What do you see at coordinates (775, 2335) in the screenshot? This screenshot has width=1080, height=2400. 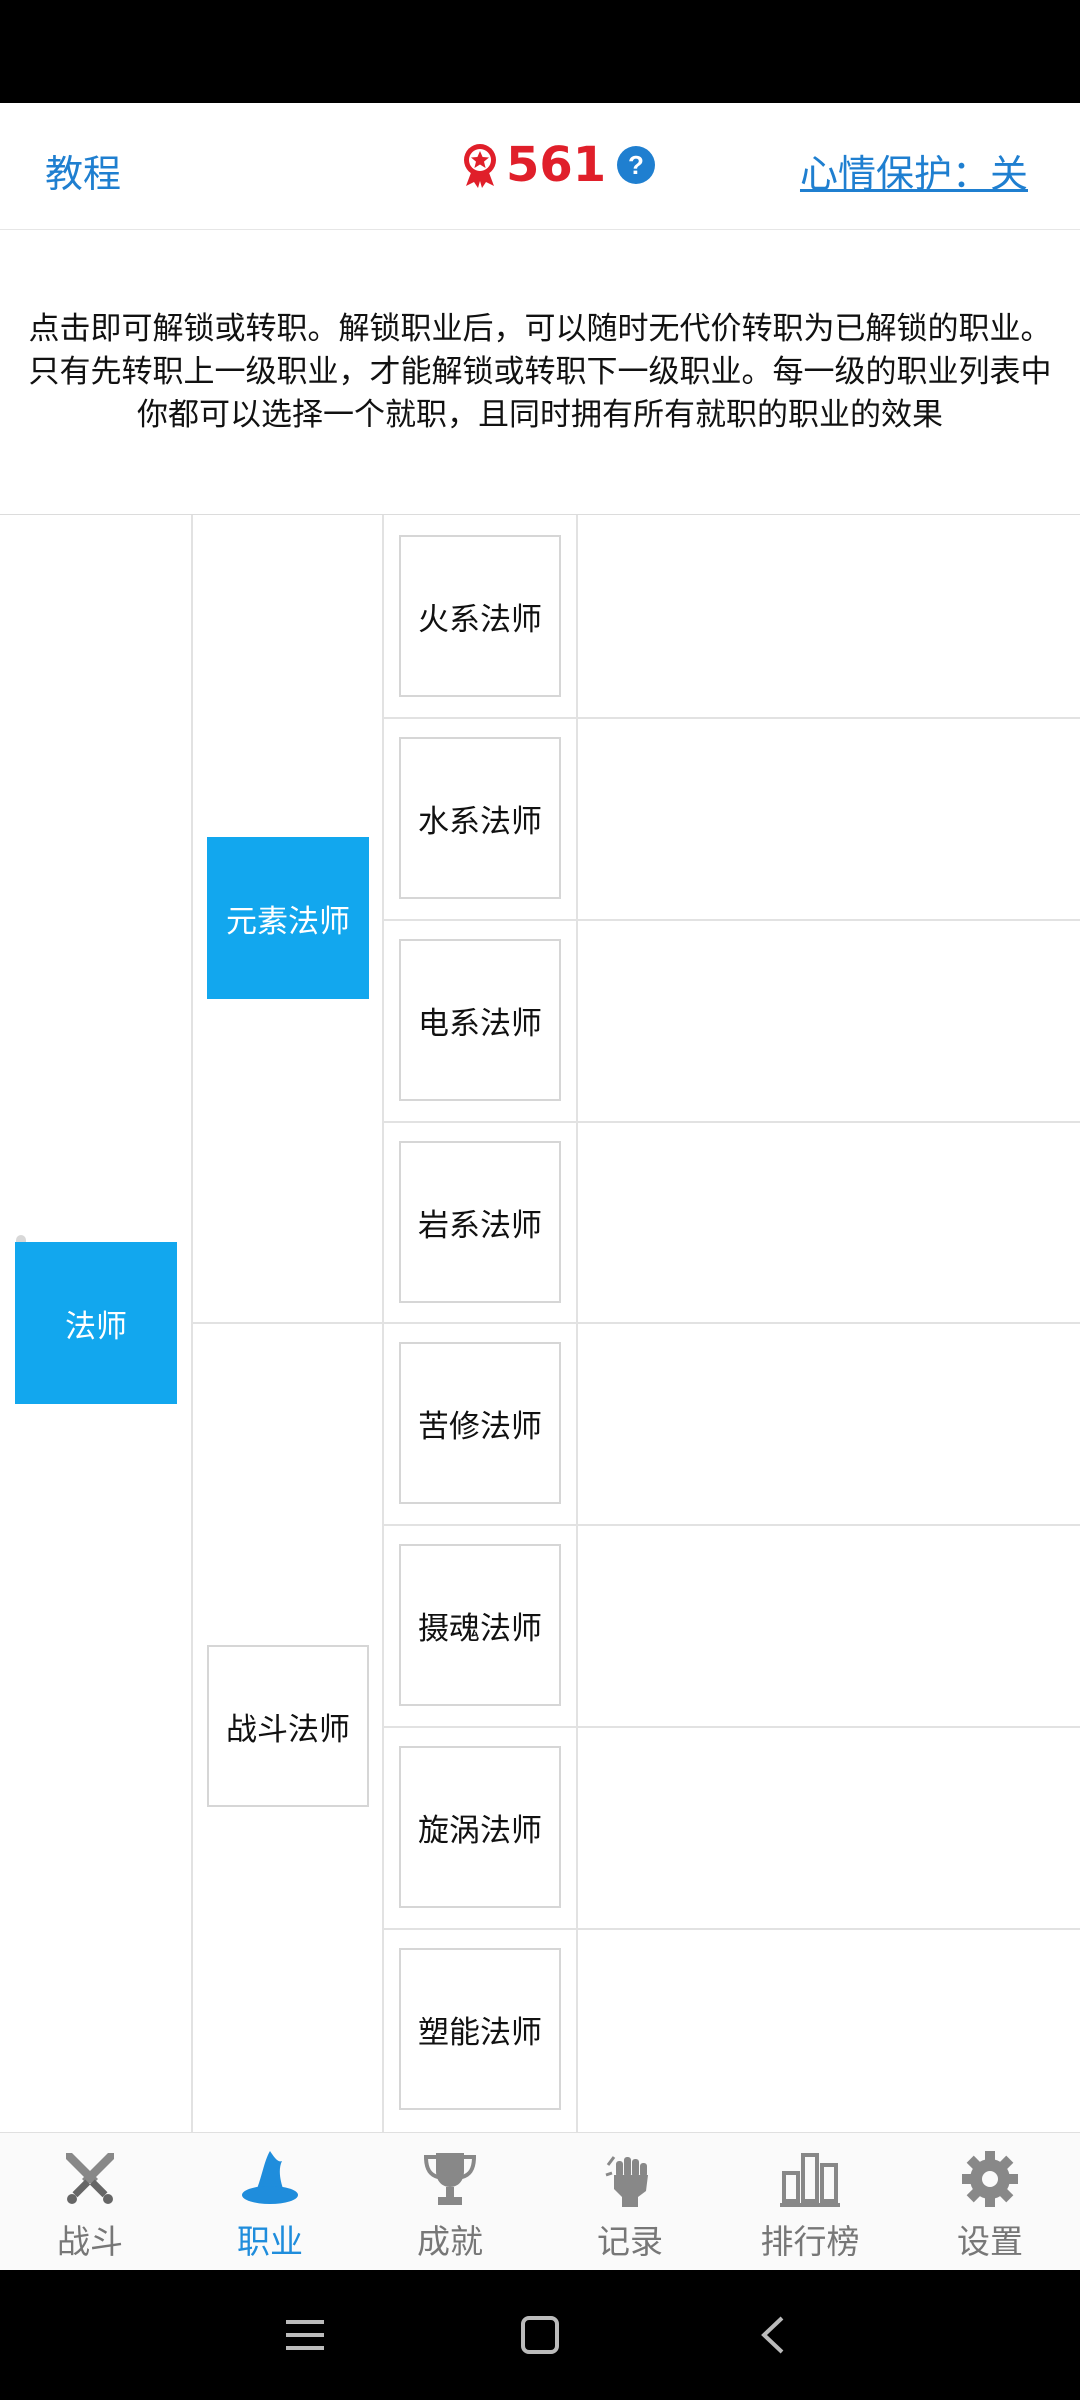 I see `back-icon` at bounding box center [775, 2335].